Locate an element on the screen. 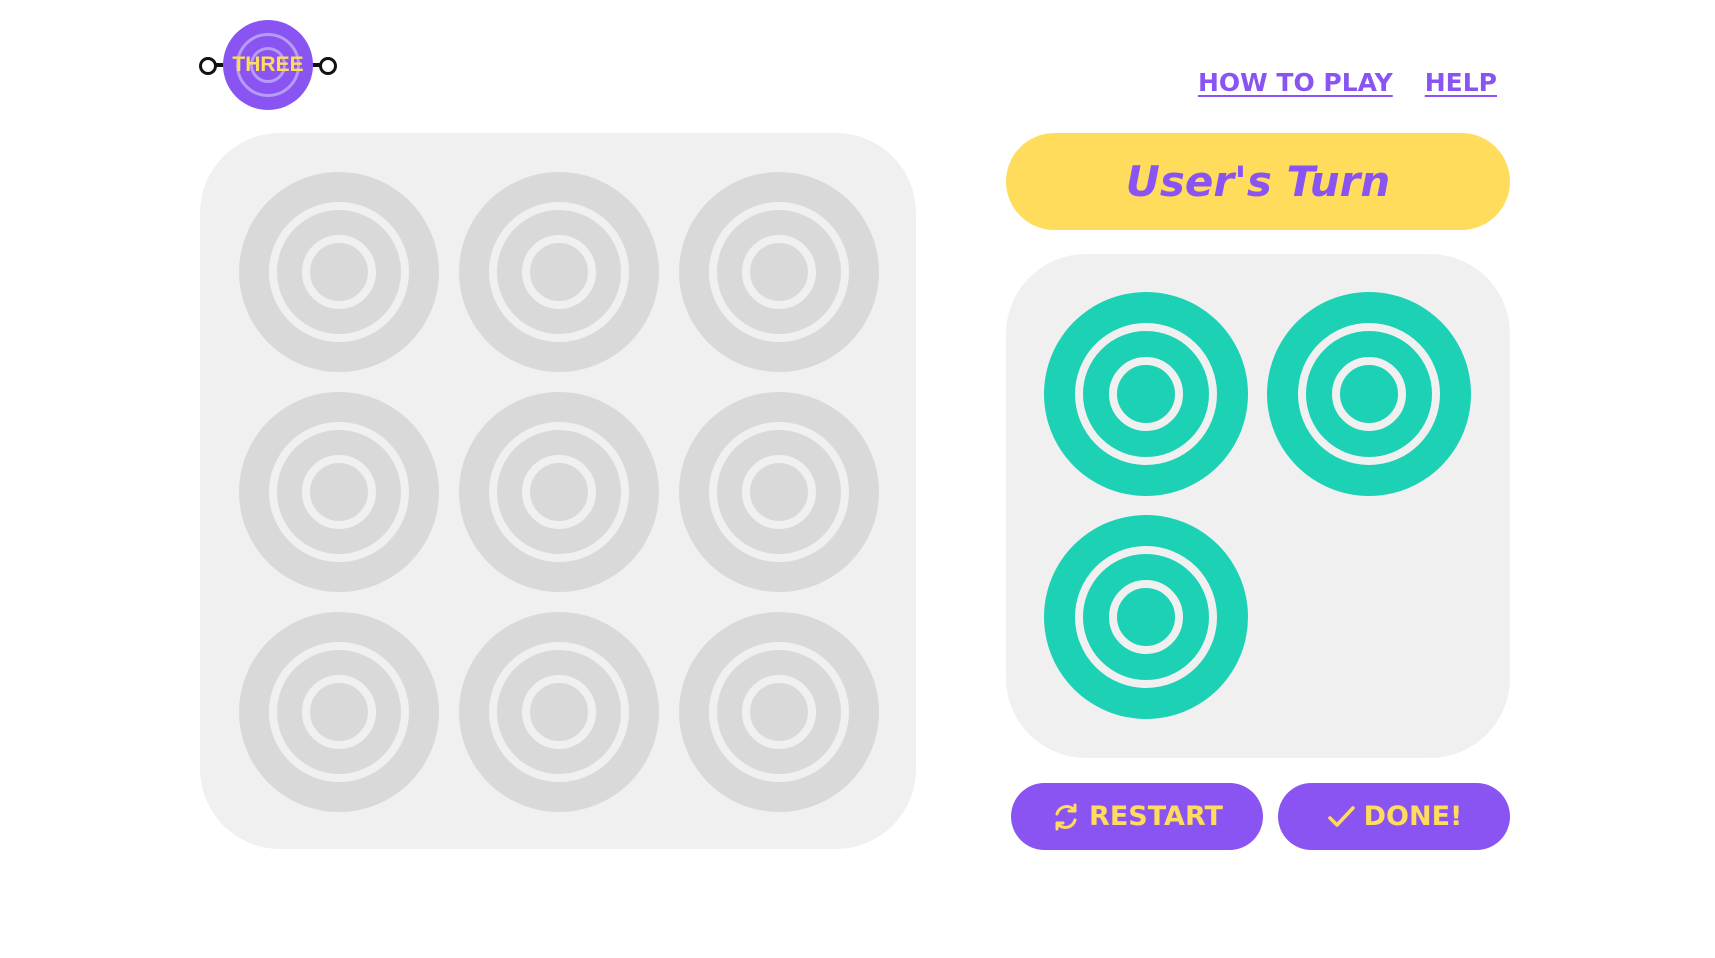 This screenshot has width=1715, height=958. done-label: DONE! is located at coordinates (1413, 816).